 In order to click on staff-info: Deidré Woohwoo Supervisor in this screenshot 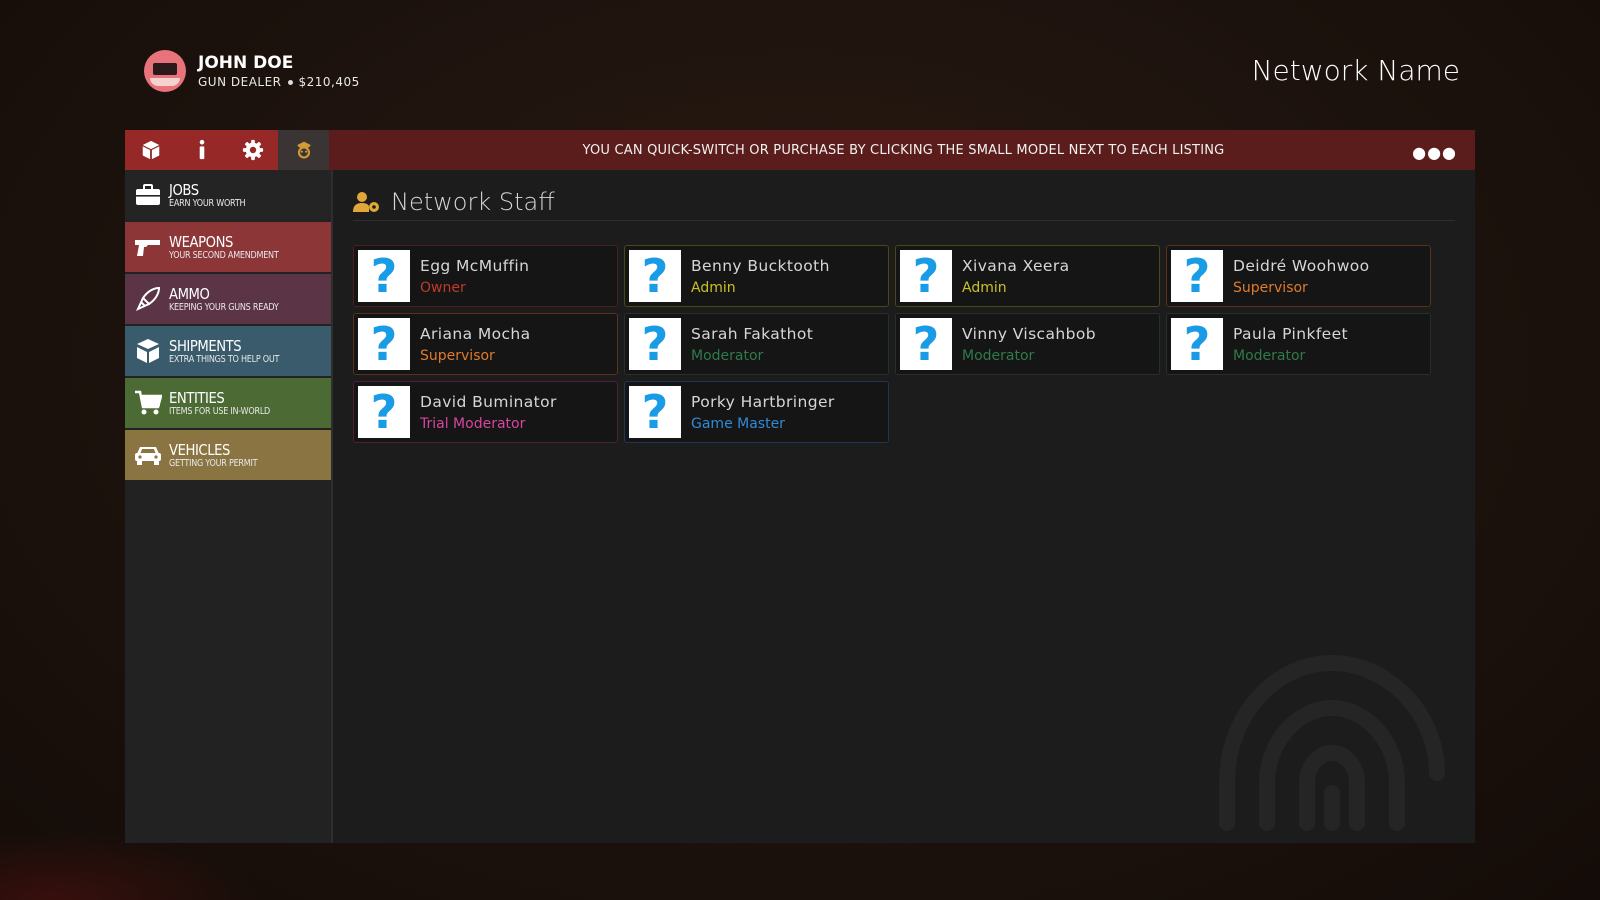, I will do `click(1301, 276)`.